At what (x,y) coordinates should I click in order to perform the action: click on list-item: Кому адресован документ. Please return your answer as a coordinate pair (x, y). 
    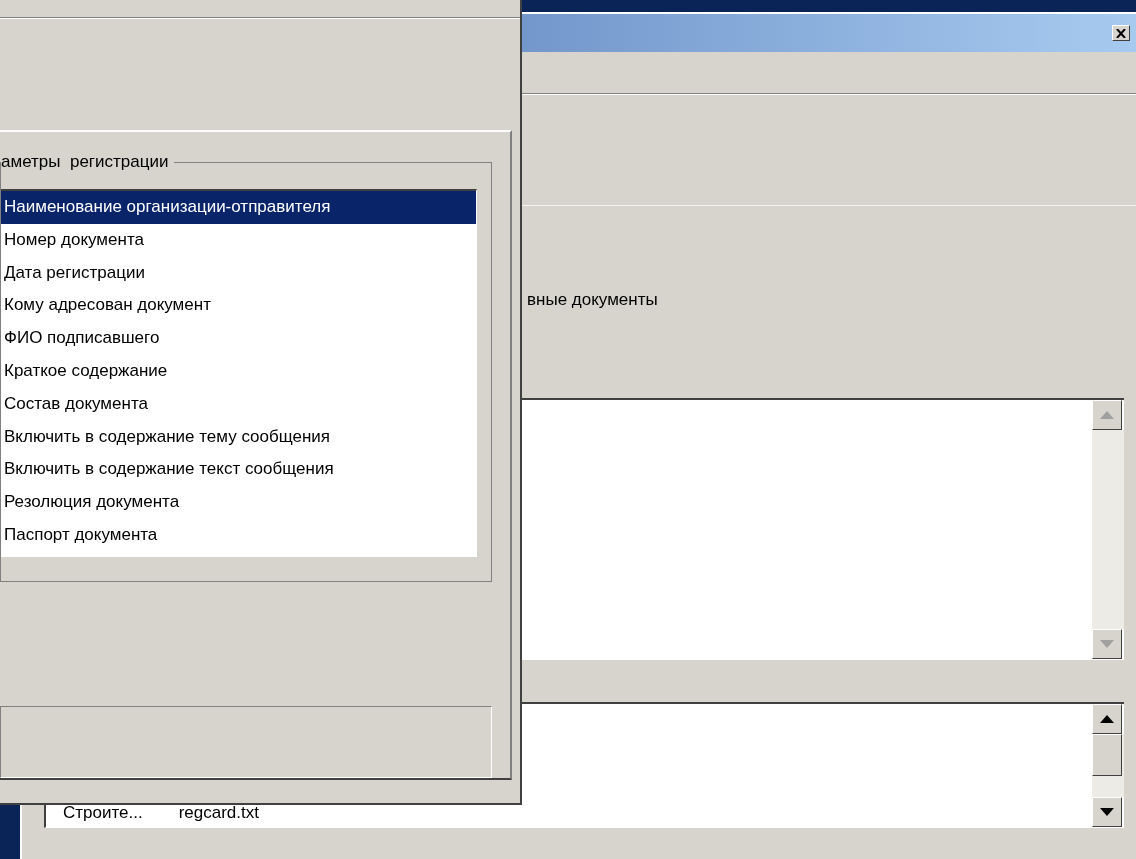
    Looking at the image, I should click on (238, 306).